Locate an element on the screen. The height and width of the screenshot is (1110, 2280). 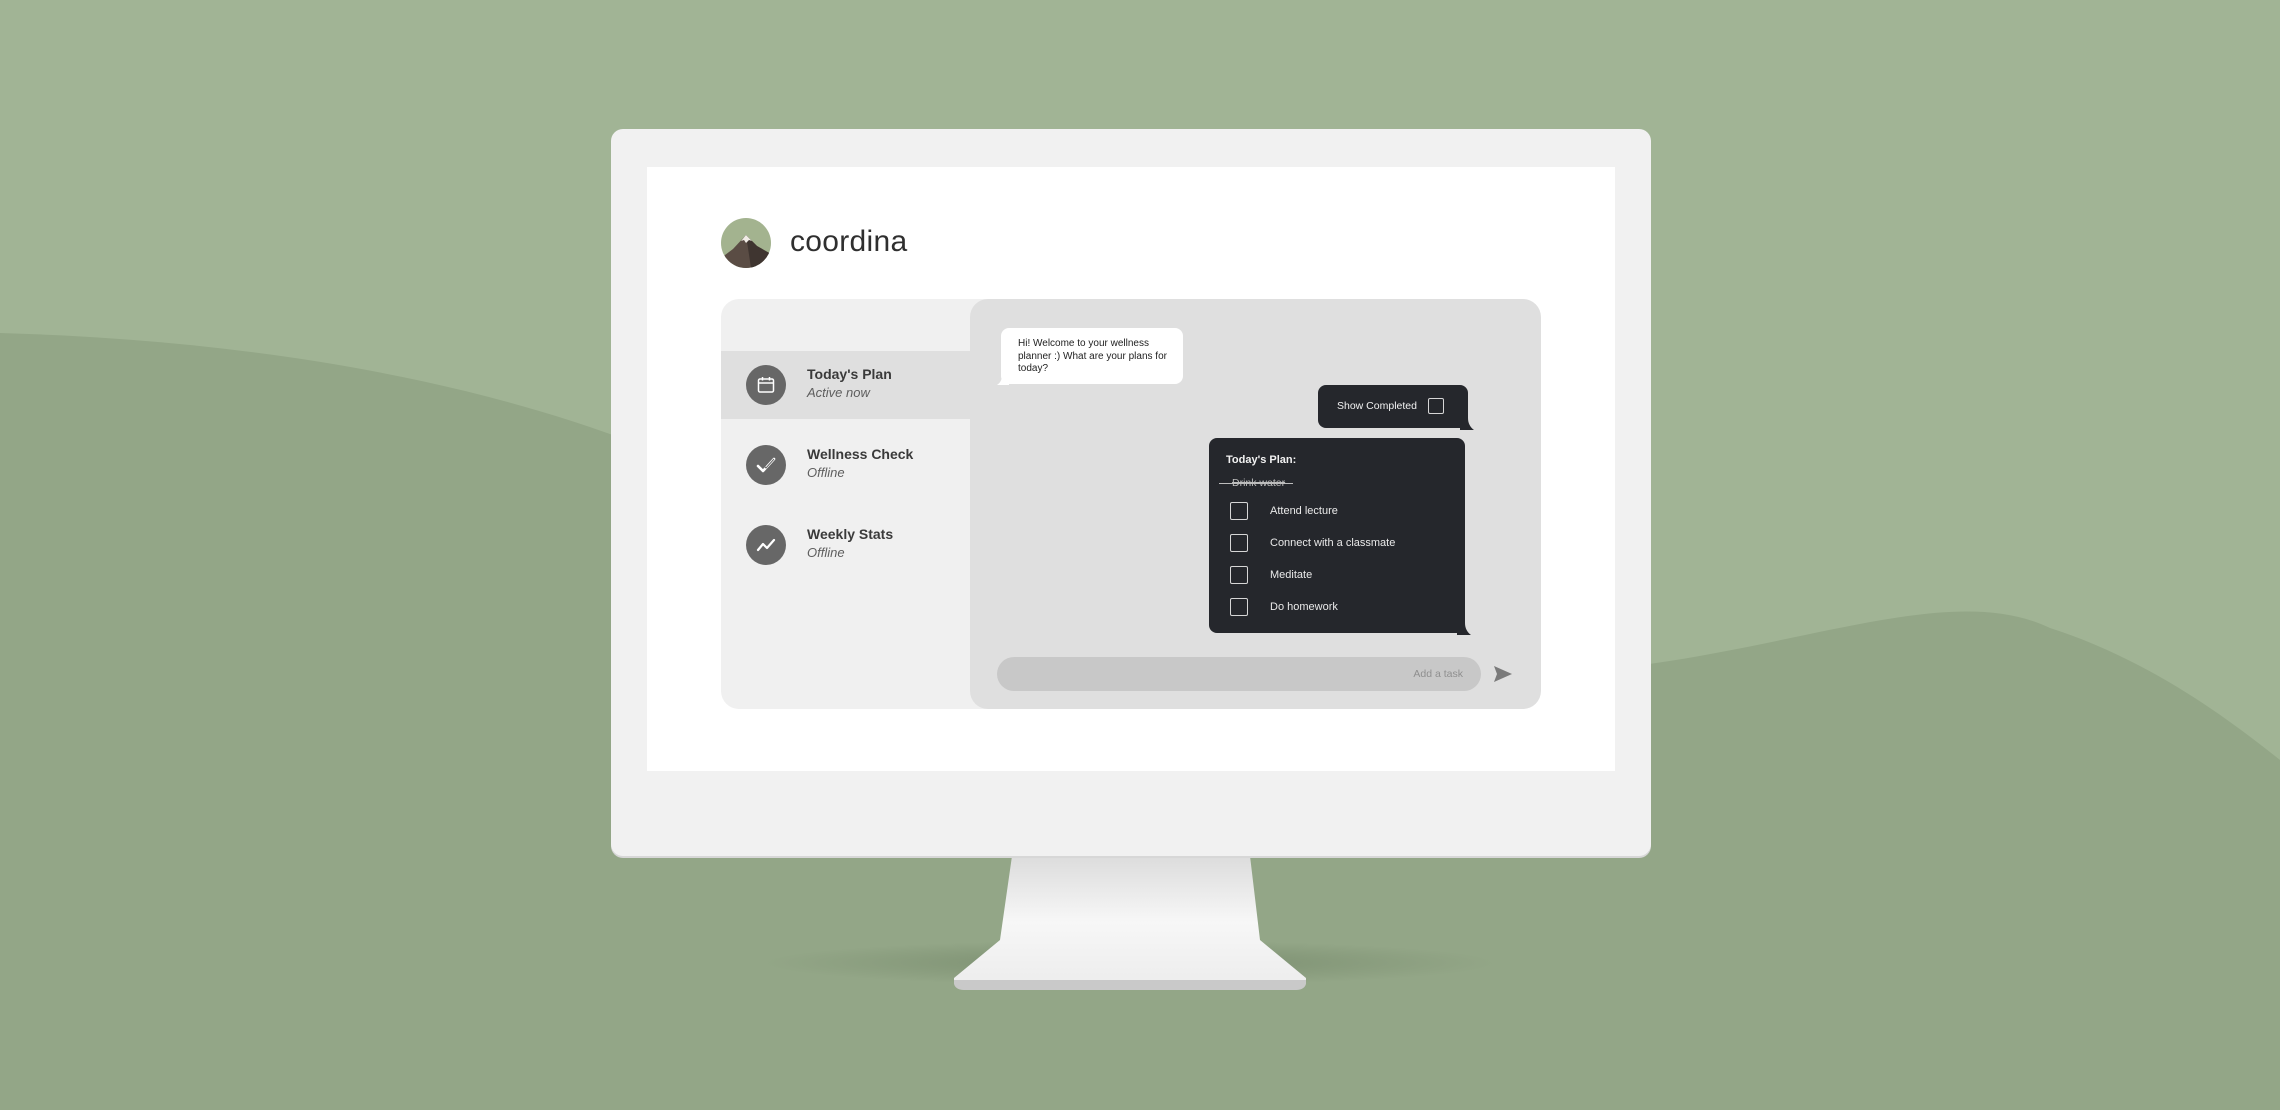
plan-title: Today's Plan: is located at coordinates (1261, 460).